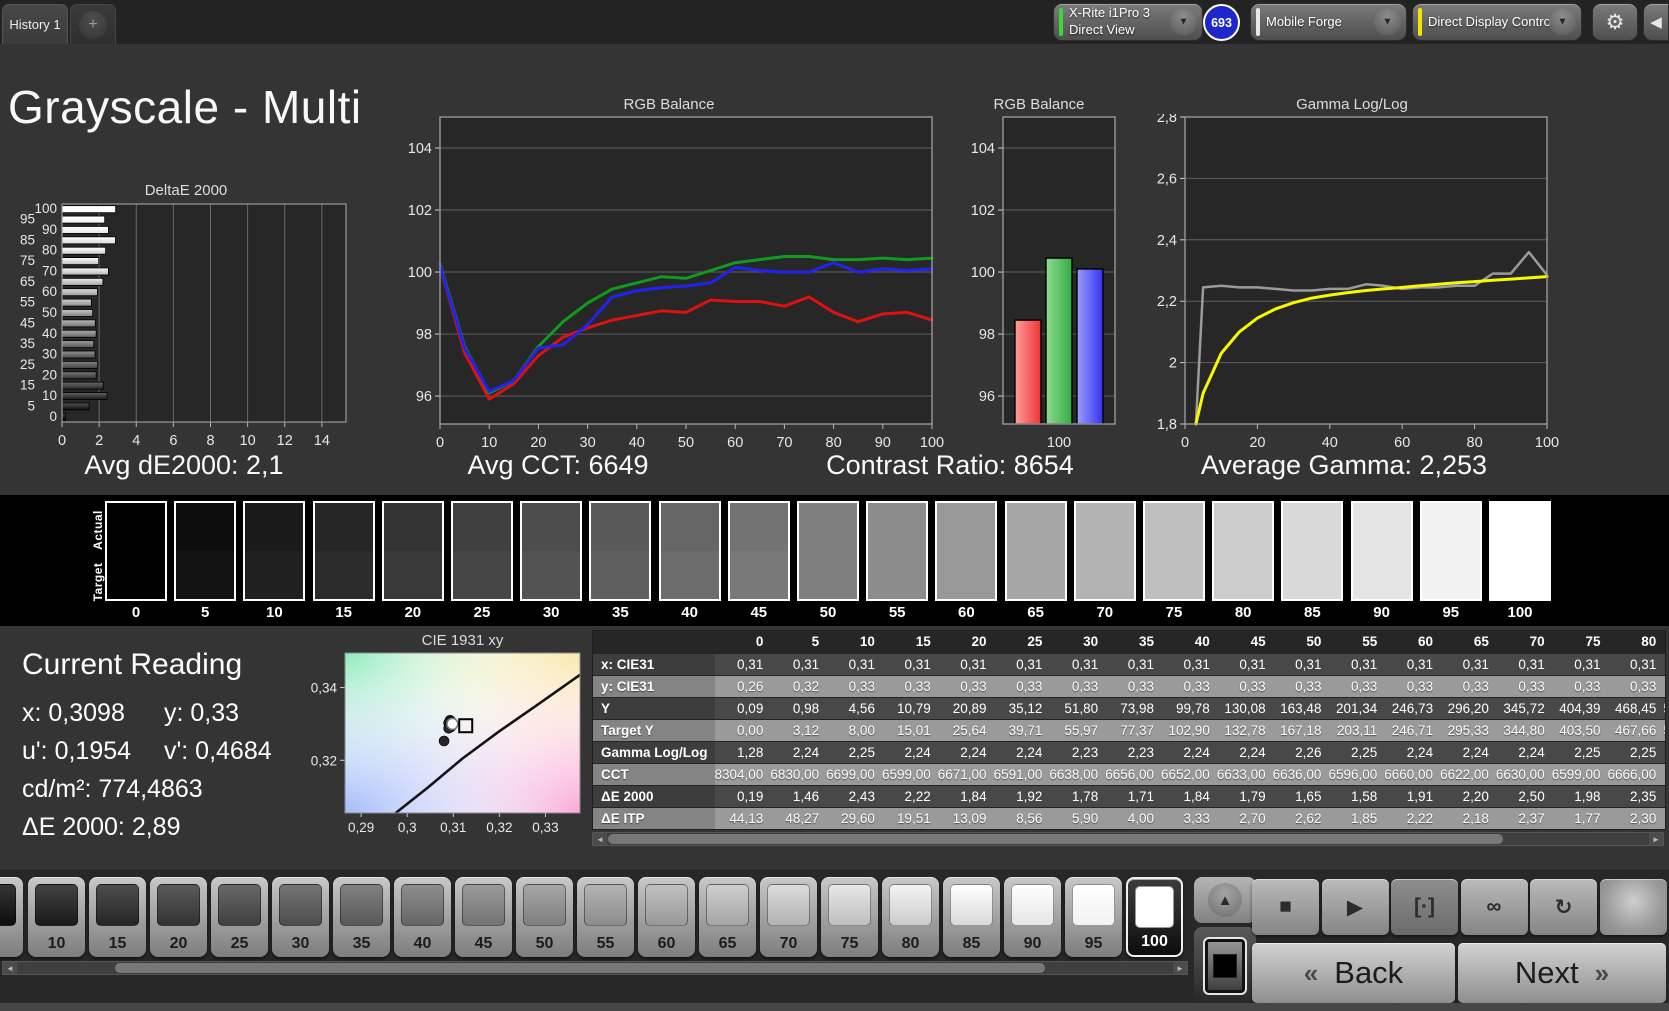 The image size is (1669, 1011). I want to click on svg-text: 100, so click(932, 443).